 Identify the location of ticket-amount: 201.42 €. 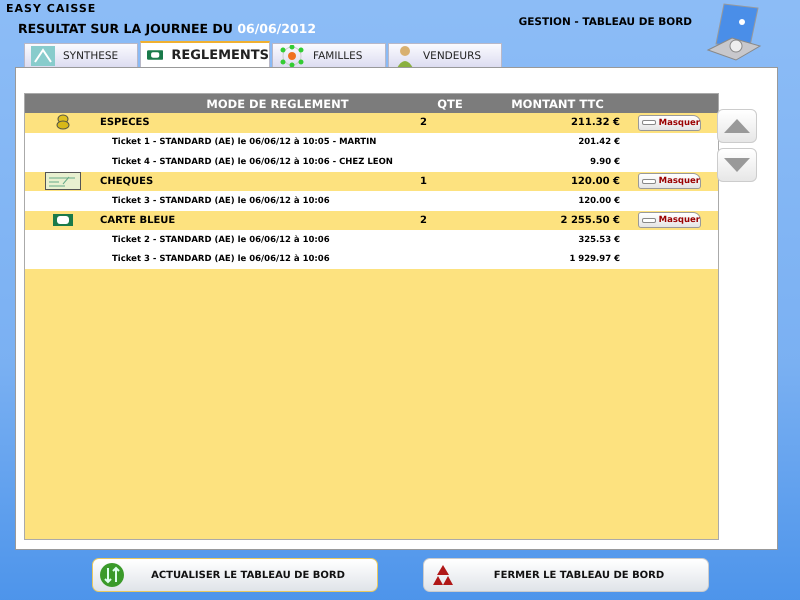
(598, 142).